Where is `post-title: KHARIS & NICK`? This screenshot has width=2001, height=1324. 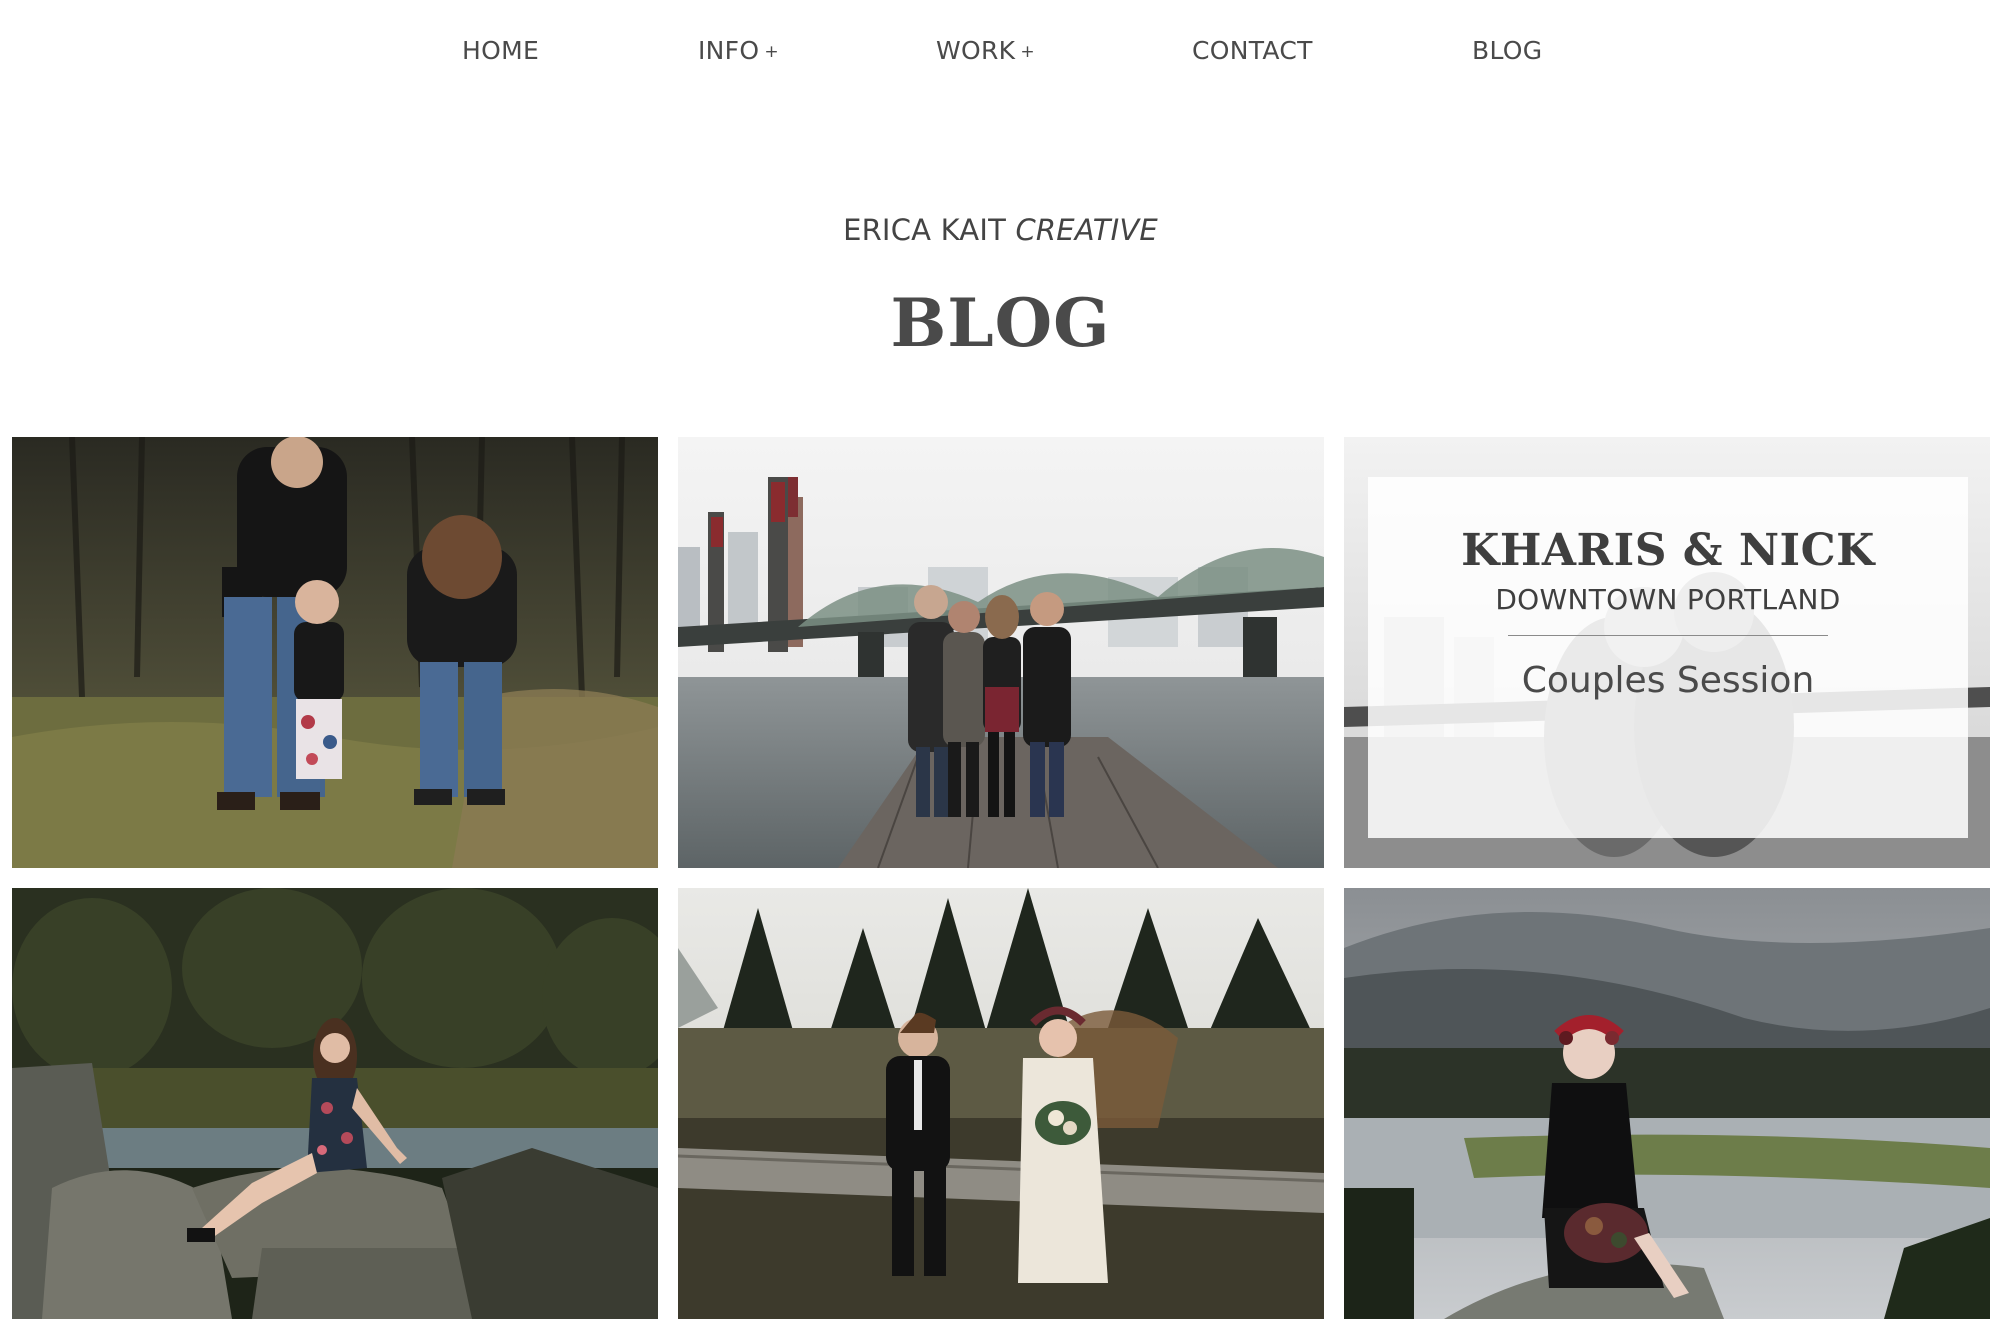
post-title: KHARIS & NICK is located at coordinates (1668, 550).